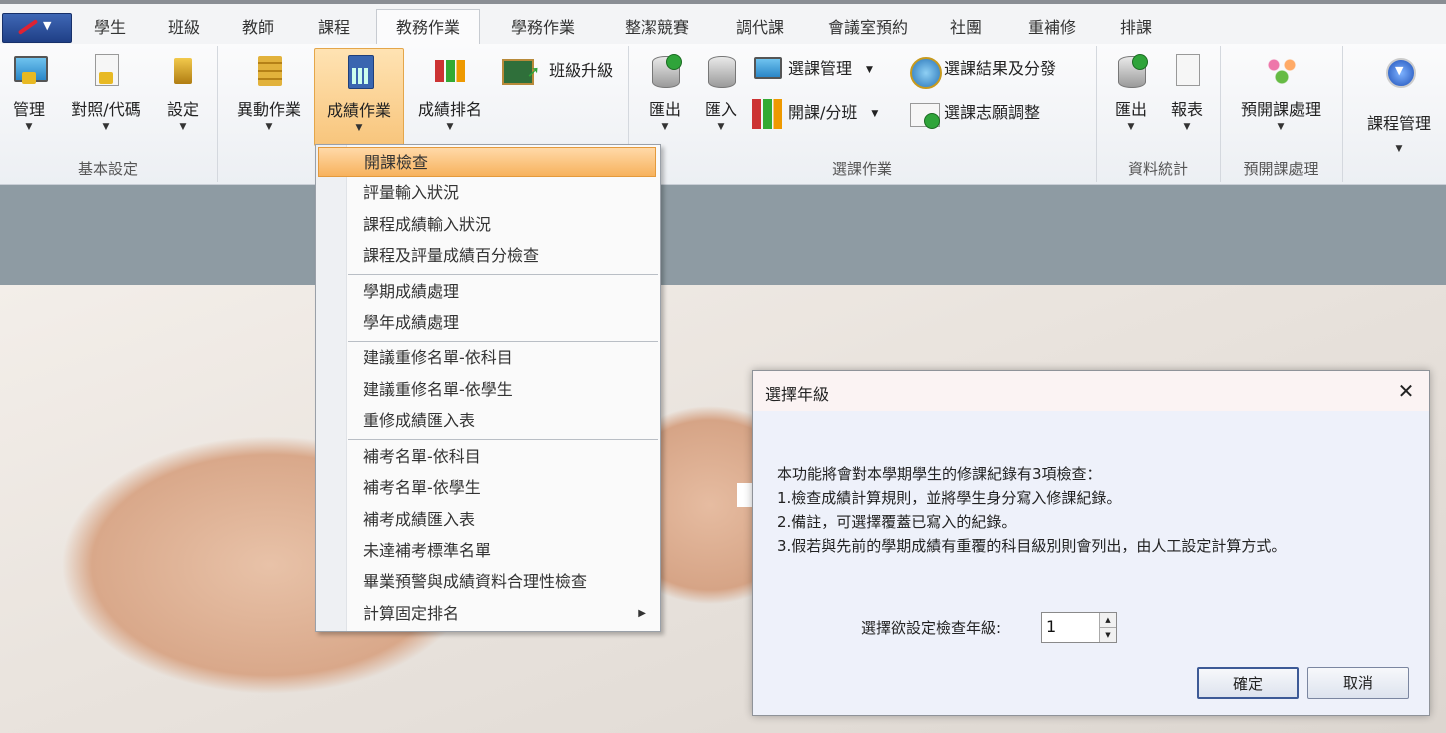  Describe the element at coordinates (768, 67) in the screenshot. I see `monitor-icon` at that location.